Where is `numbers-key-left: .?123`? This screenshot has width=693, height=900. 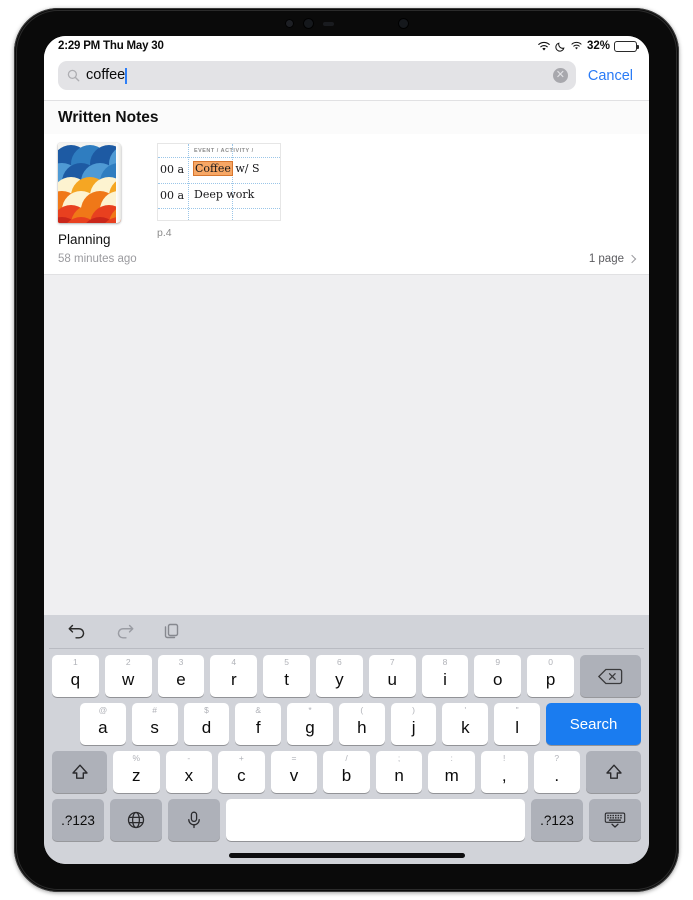 numbers-key-left: .?123 is located at coordinates (78, 820).